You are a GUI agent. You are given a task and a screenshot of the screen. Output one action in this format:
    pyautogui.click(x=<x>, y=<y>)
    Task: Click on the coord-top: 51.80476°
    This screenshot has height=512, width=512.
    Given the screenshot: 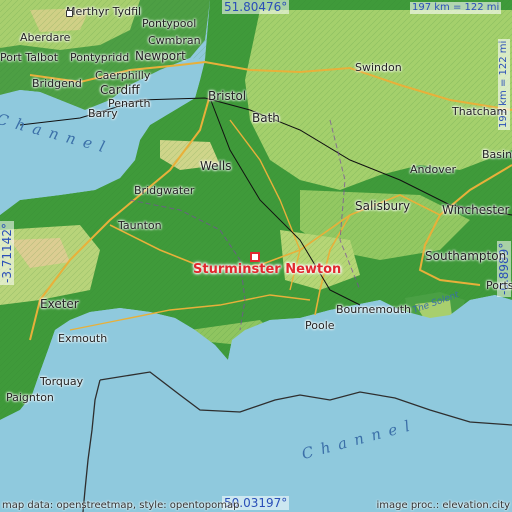 What is the action you would take?
    pyautogui.click(x=256, y=7)
    